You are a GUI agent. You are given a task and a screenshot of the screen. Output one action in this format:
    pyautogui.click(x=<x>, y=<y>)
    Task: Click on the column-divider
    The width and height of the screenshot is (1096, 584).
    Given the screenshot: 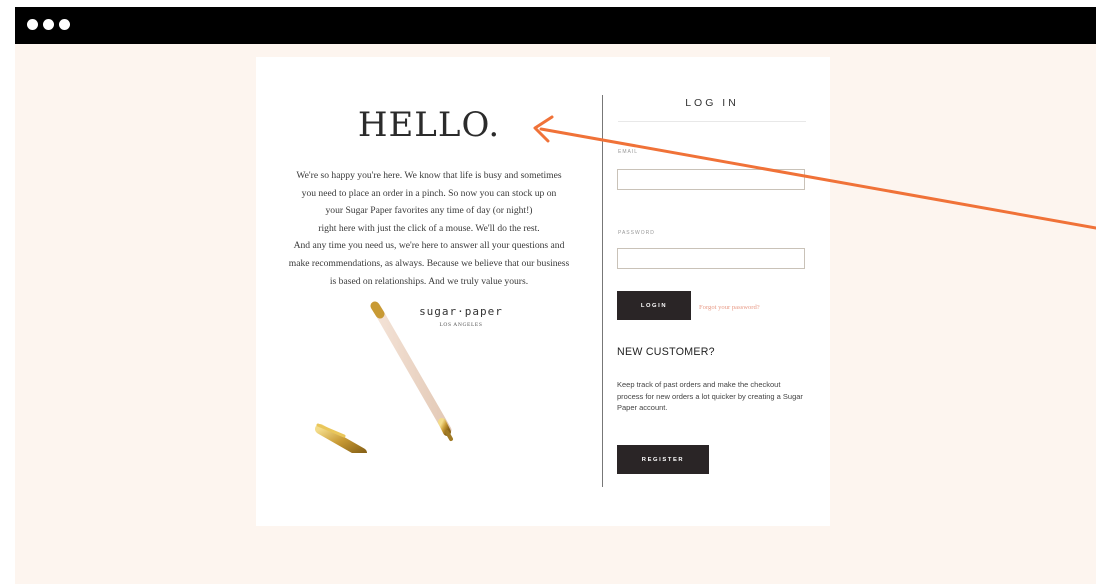 What is the action you would take?
    pyautogui.click(x=602, y=291)
    